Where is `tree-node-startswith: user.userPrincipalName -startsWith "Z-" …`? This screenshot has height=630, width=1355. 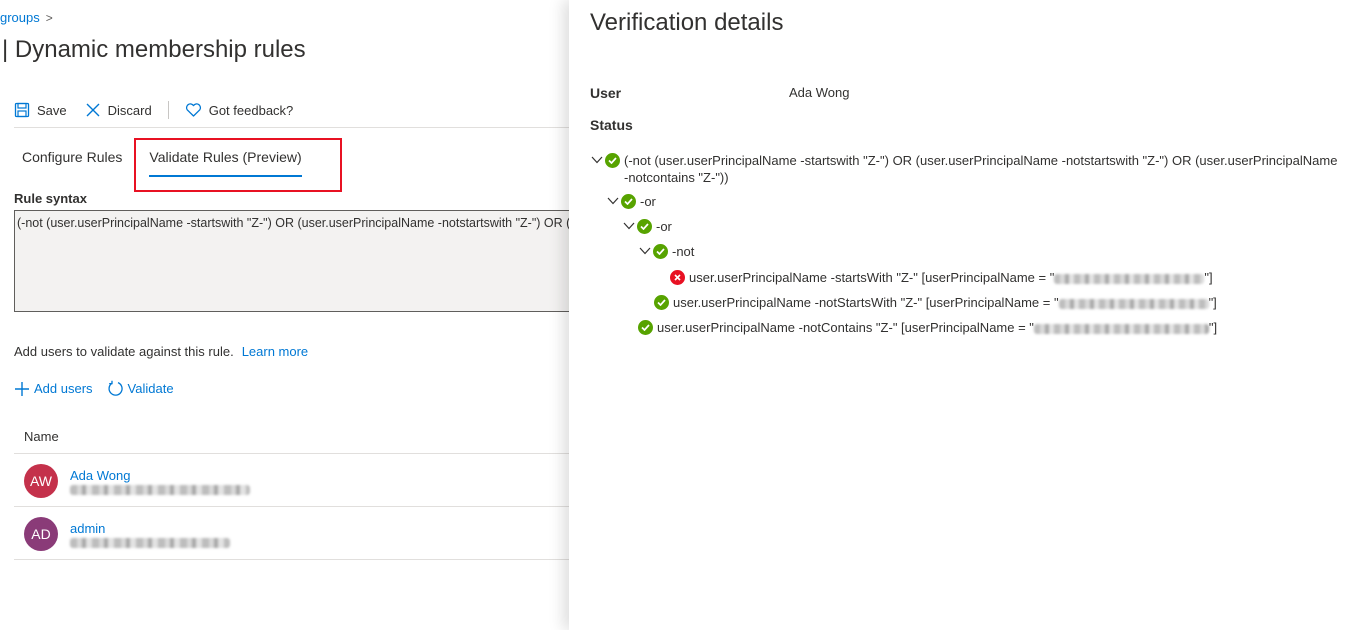 tree-node-startswith: user.userPrincipalName -startsWith "Z-" … is located at coordinates (941, 277).